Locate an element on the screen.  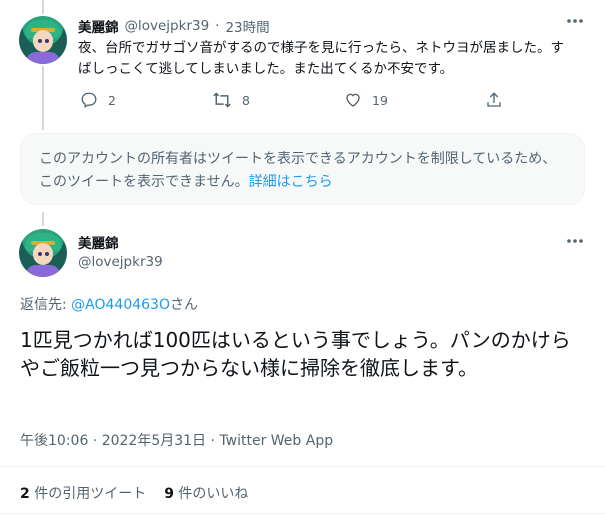
share-button is located at coordinates (494, 100).